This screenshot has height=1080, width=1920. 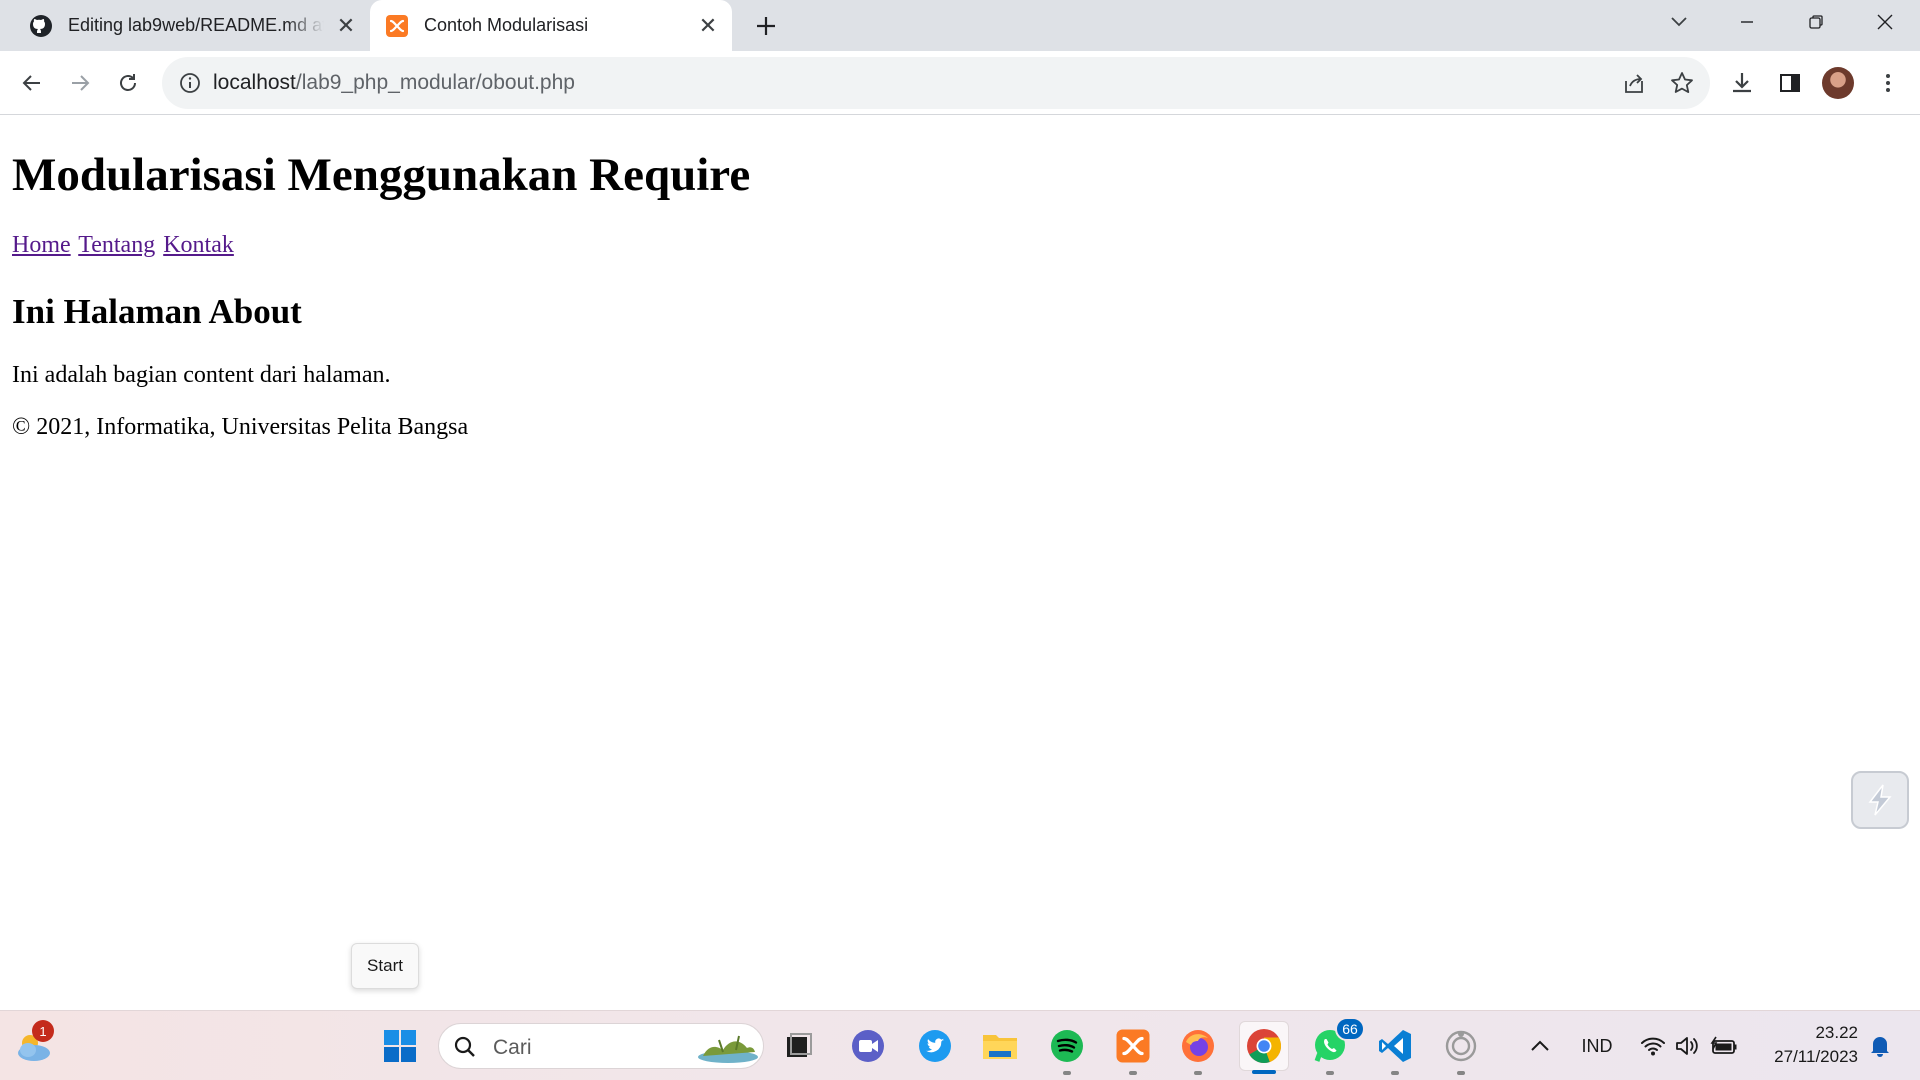 I want to click on taskbar-app-obs, so click(x=1461, y=1048).